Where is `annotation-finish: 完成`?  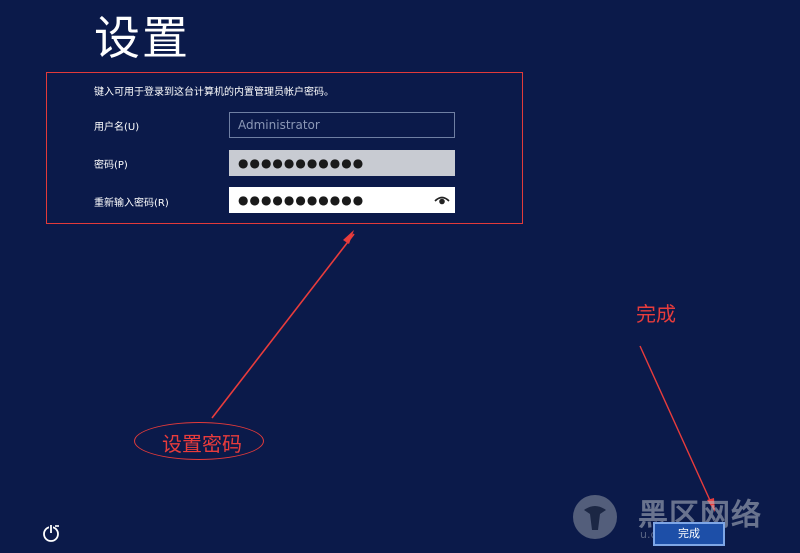 annotation-finish: 完成 is located at coordinates (656, 314).